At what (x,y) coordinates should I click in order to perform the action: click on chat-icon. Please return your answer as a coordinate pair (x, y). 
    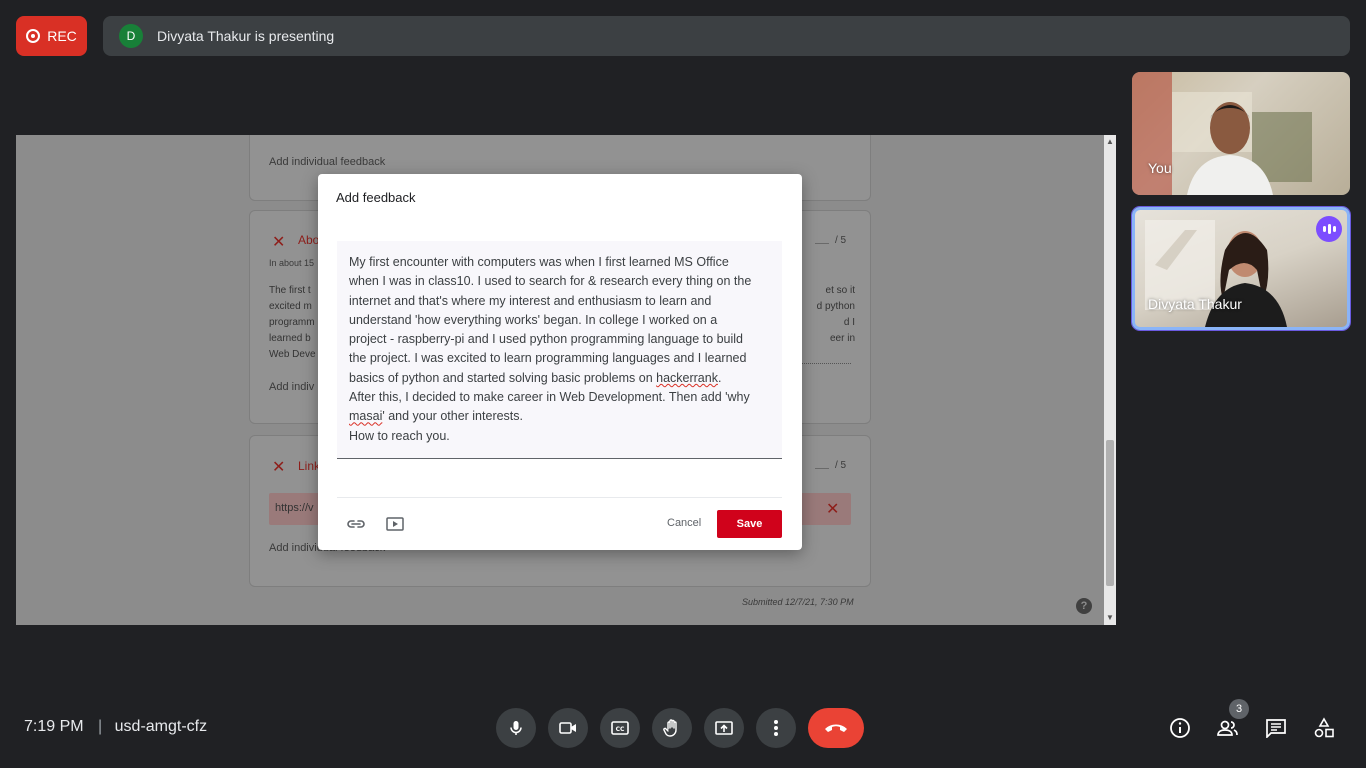
    Looking at the image, I should click on (1276, 728).